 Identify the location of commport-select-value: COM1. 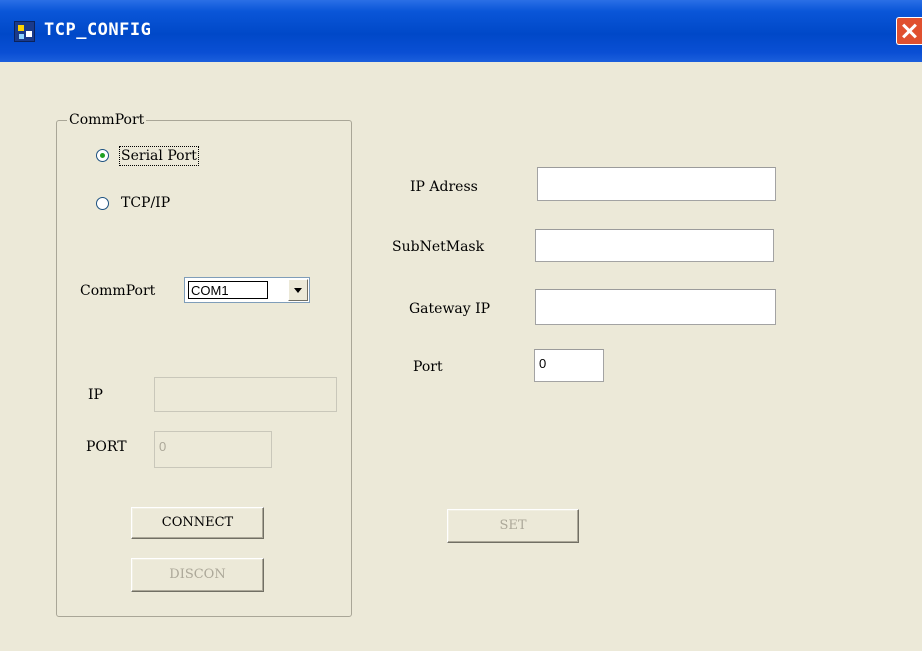
(228, 290).